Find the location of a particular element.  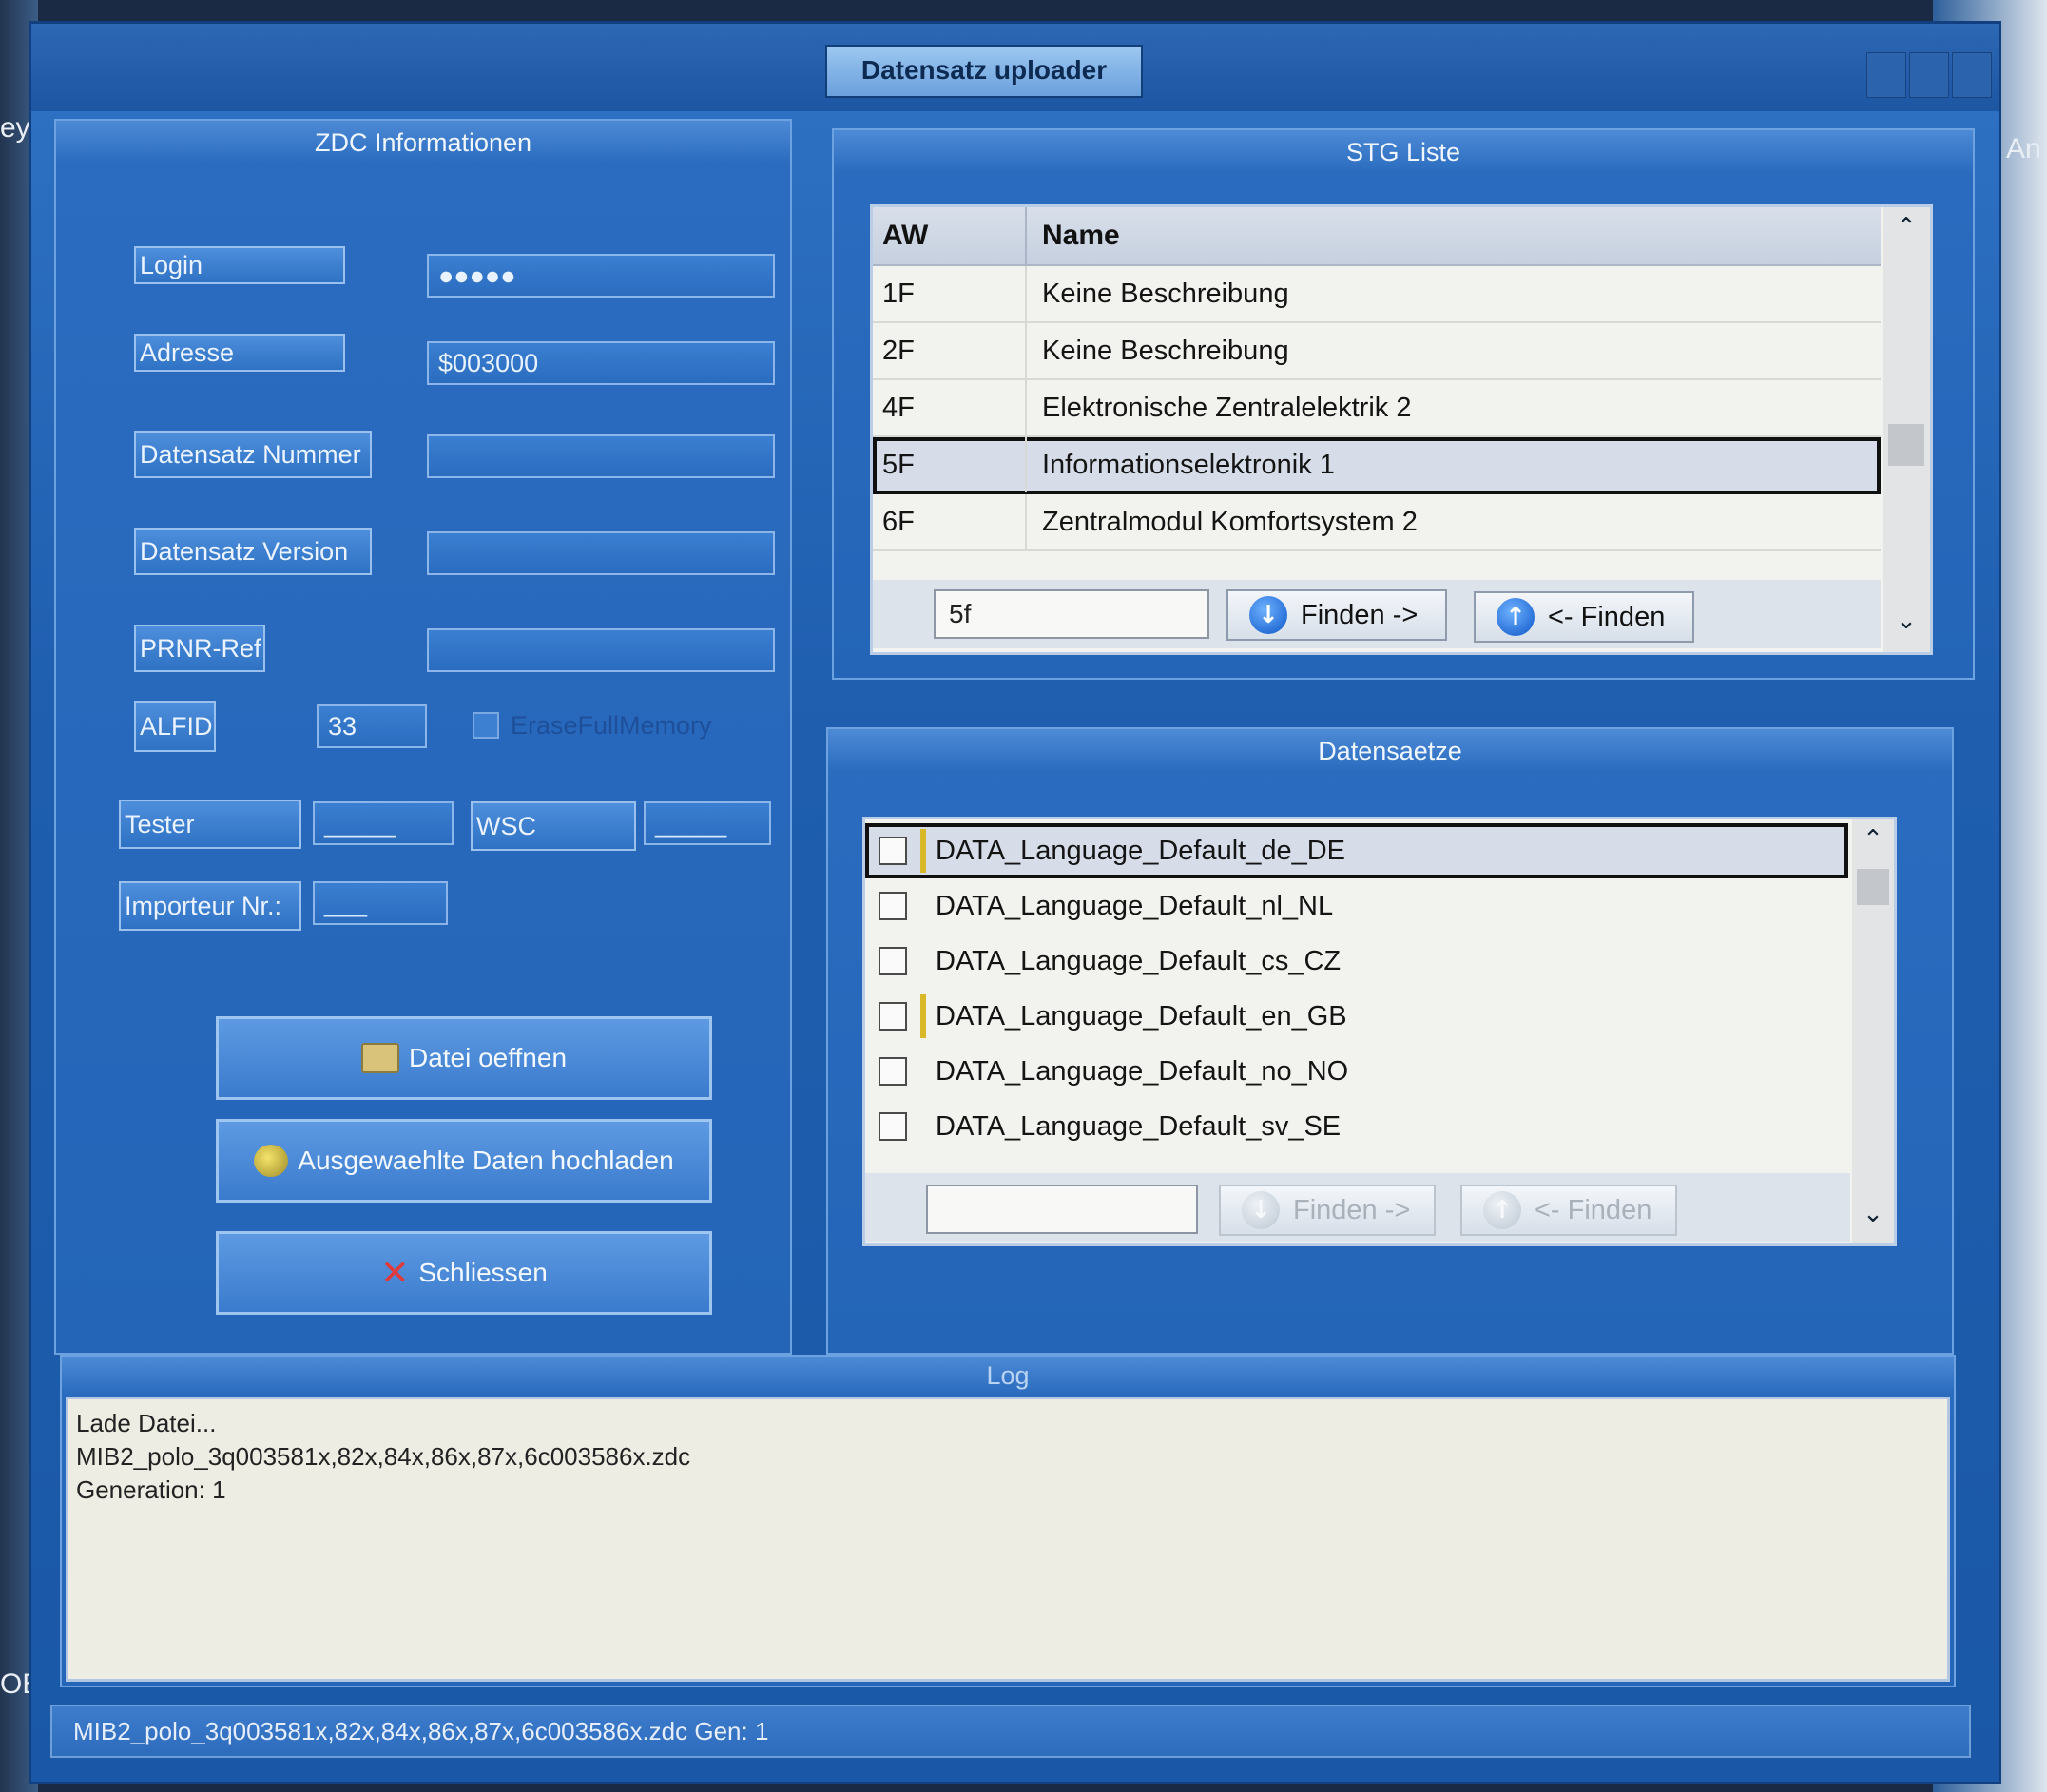

stg-row-name: Elektronische Zentralelektrik 2 is located at coordinates (1227, 408).